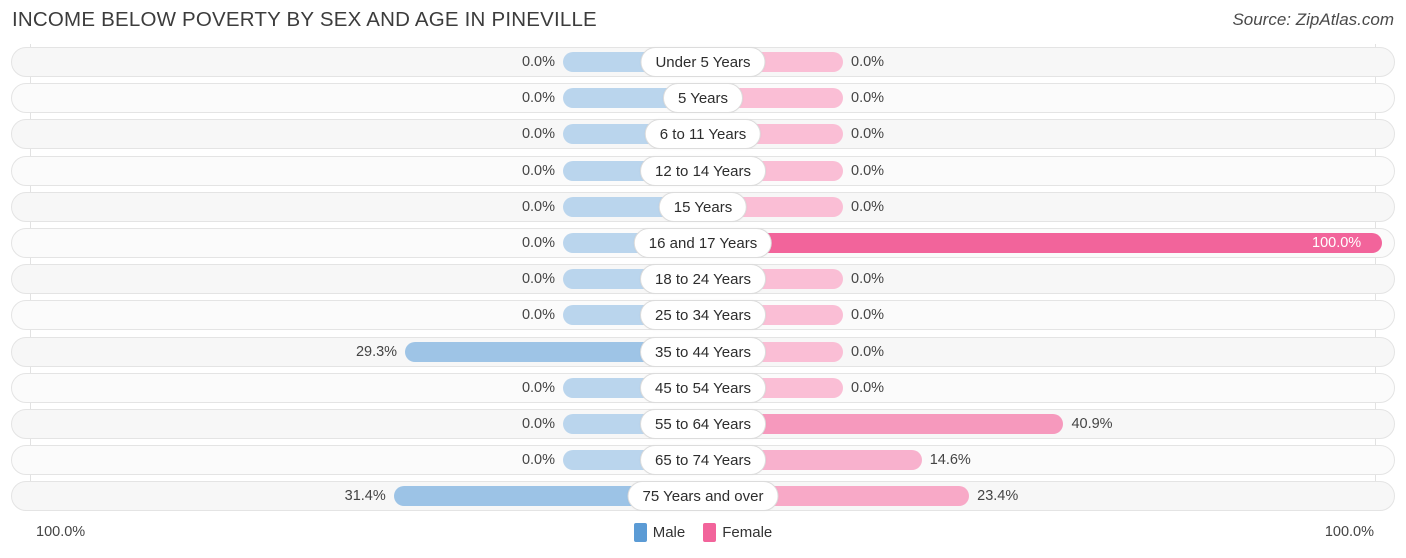 The image size is (1406, 558). I want to click on chart-row: 0.0% 0.0% Under 5 Years, so click(703, 62).